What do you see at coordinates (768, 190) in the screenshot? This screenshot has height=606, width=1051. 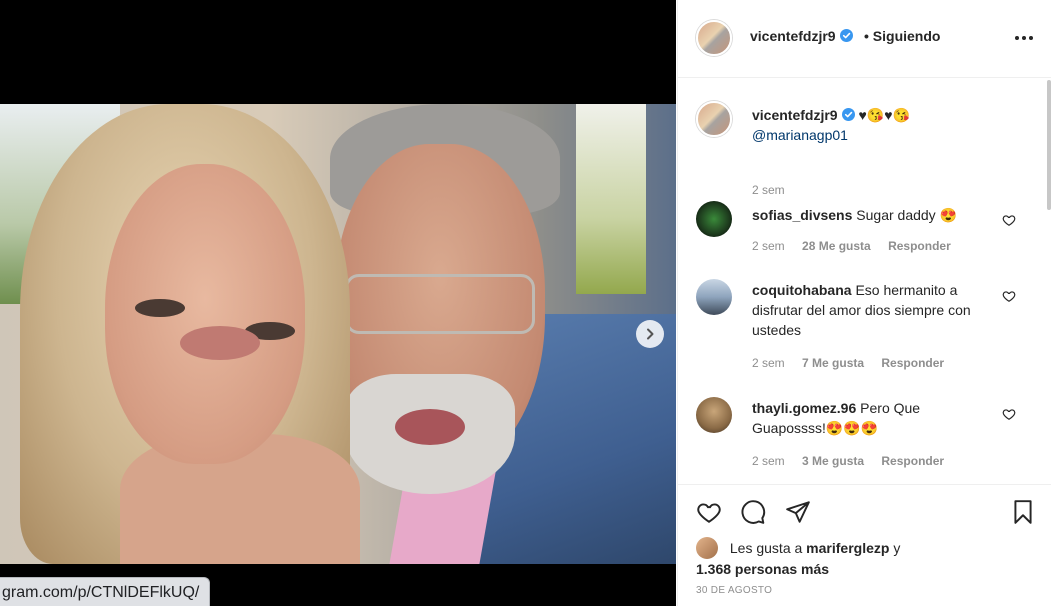 I see `caption-time: 2 sem` at bounding box center [768, 190].